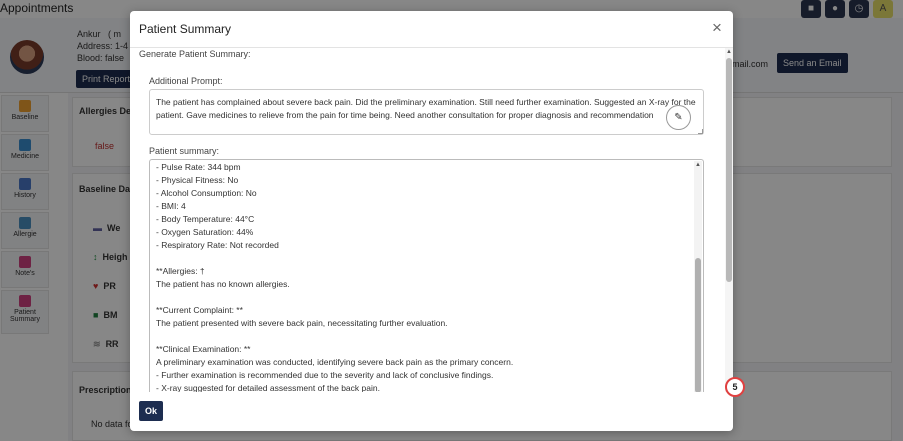  I want to click on summary-line: - Oxygen Saturation: 44%, so click(205, 232).